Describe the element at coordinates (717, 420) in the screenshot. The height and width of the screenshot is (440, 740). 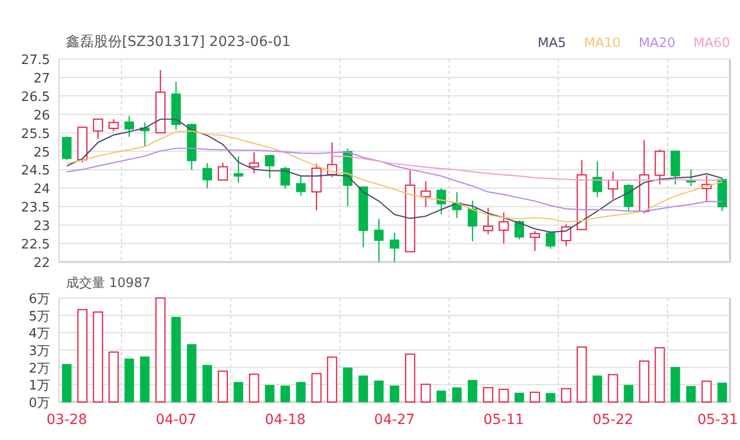
I see `date-label: 05-31` at that location.